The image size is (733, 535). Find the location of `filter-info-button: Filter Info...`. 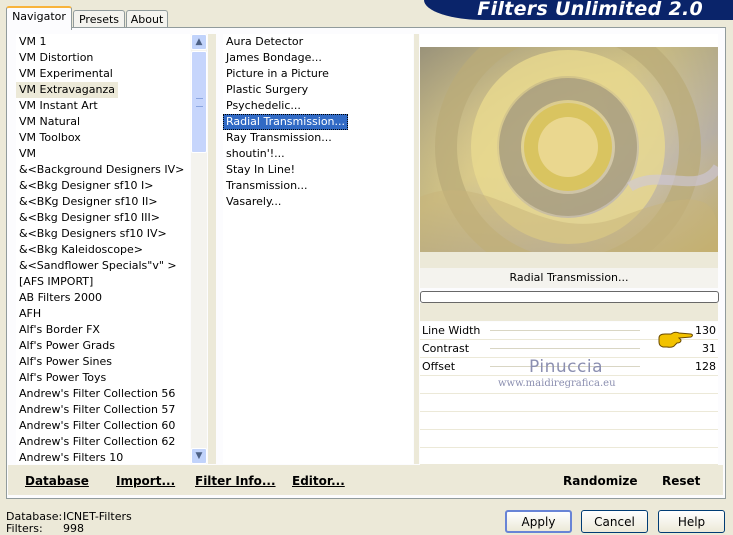

filter-info-button: Filter Info... is located at coordinates (235, 481).